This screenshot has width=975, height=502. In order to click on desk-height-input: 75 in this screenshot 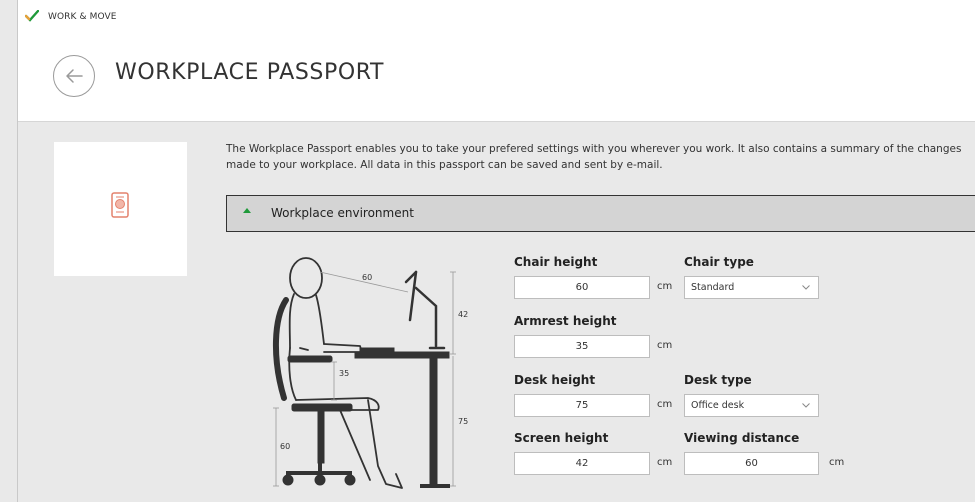, I will do `click(582, 405)`.